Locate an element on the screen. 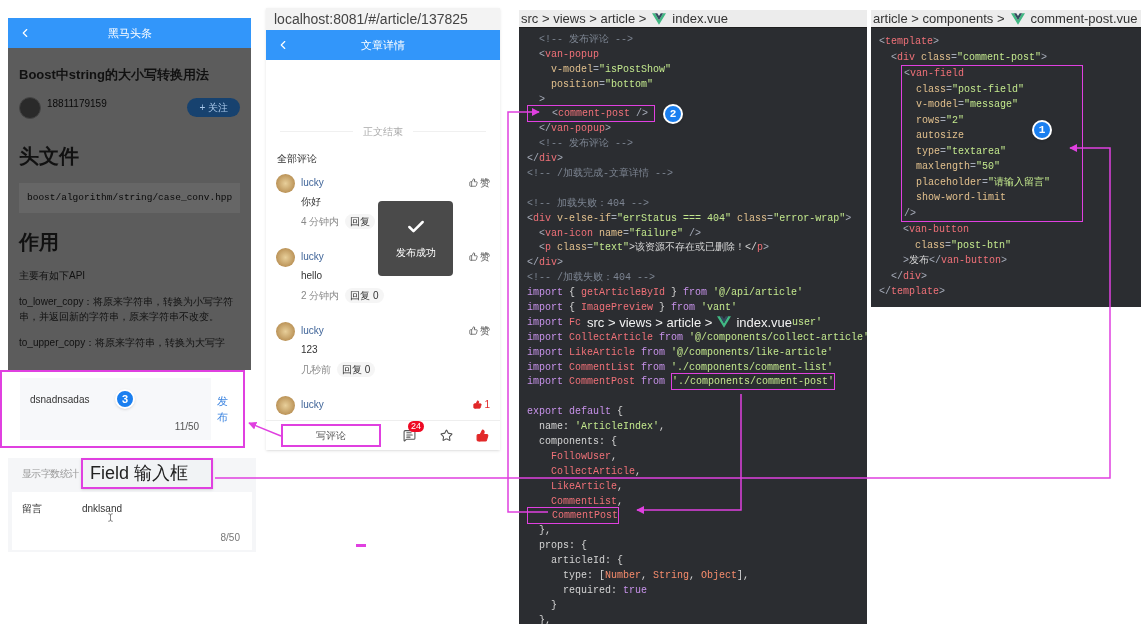 This screenshot has width=1144, height=634. code-token: name is located at coordinates (611, 233).